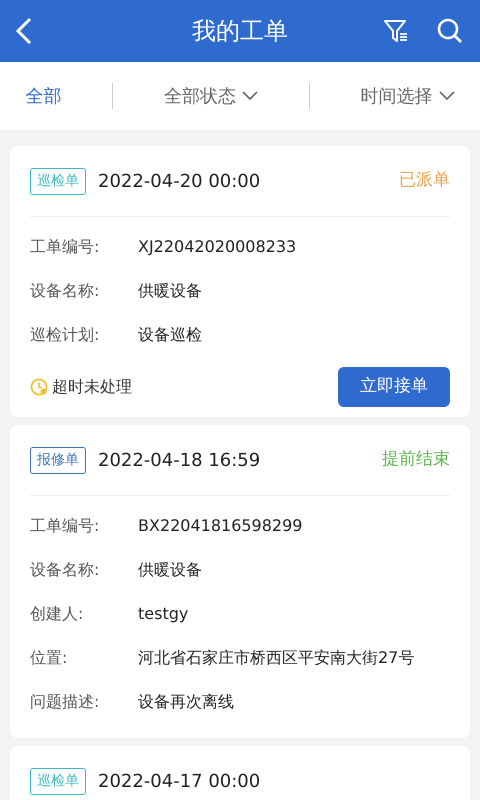 Image resolution: width=480 pixels, height=800 pixels. Describe the element at coordinates (43, 96) in the screenshot. I see `filter-tab: 全部` at that location.